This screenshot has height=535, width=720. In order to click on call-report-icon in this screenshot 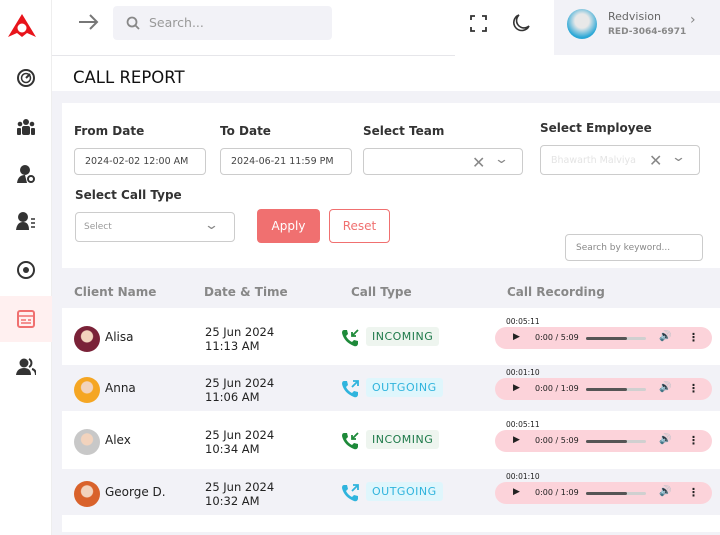, I will do `click(26, 319)`.